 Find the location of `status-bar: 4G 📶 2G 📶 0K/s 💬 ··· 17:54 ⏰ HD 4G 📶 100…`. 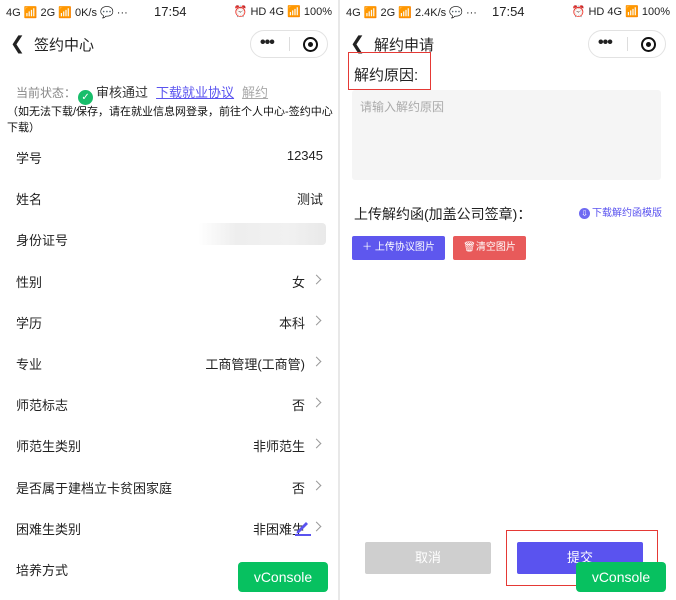

status-bar: 4G 📶 2G 📶 0K/s 💬 ··· 17:54 ⏰ HD 4G 📶 100… is located at coordinates (169, 12).